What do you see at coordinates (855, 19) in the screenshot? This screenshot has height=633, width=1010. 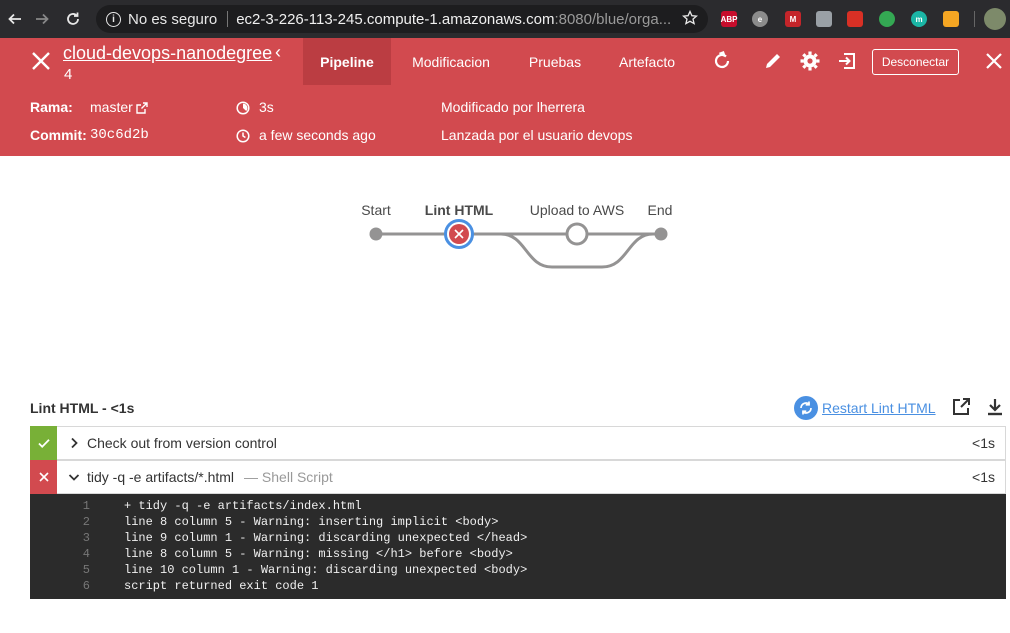 I see `extension-red-icon` at bounding box center [855, 19].